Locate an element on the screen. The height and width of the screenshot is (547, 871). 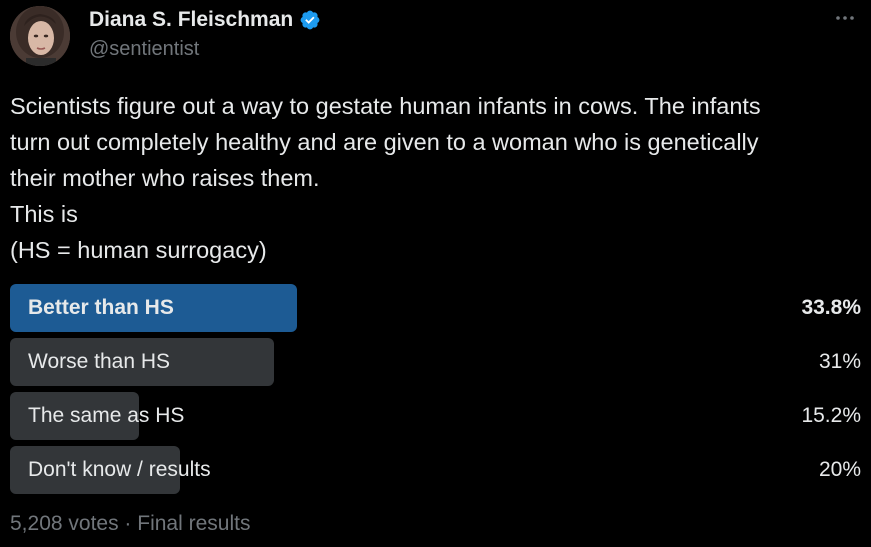
poll-option-label: Better than HS is located at coordinates (101, 307).